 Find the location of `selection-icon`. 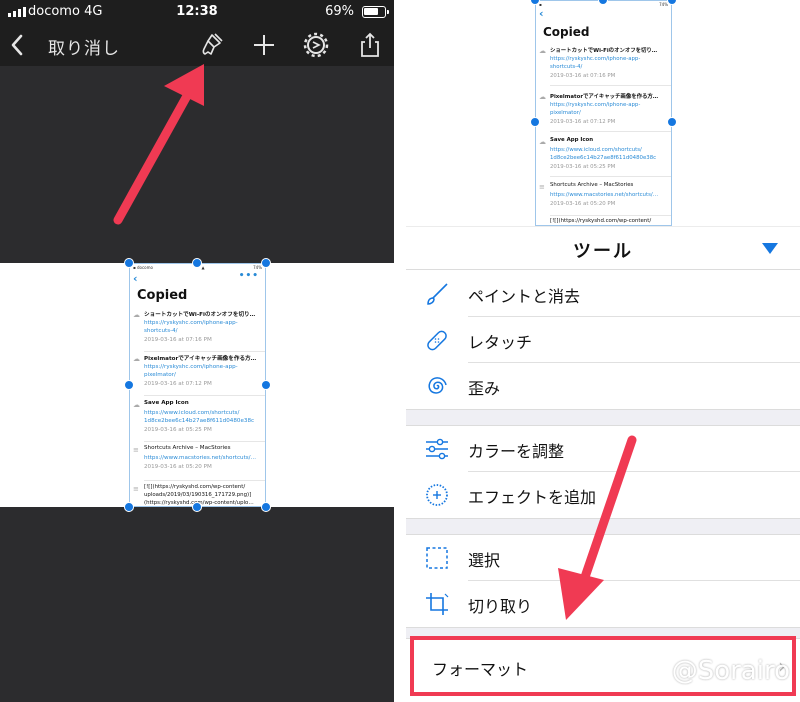

selection-icon is located at coordinates (437, 558).